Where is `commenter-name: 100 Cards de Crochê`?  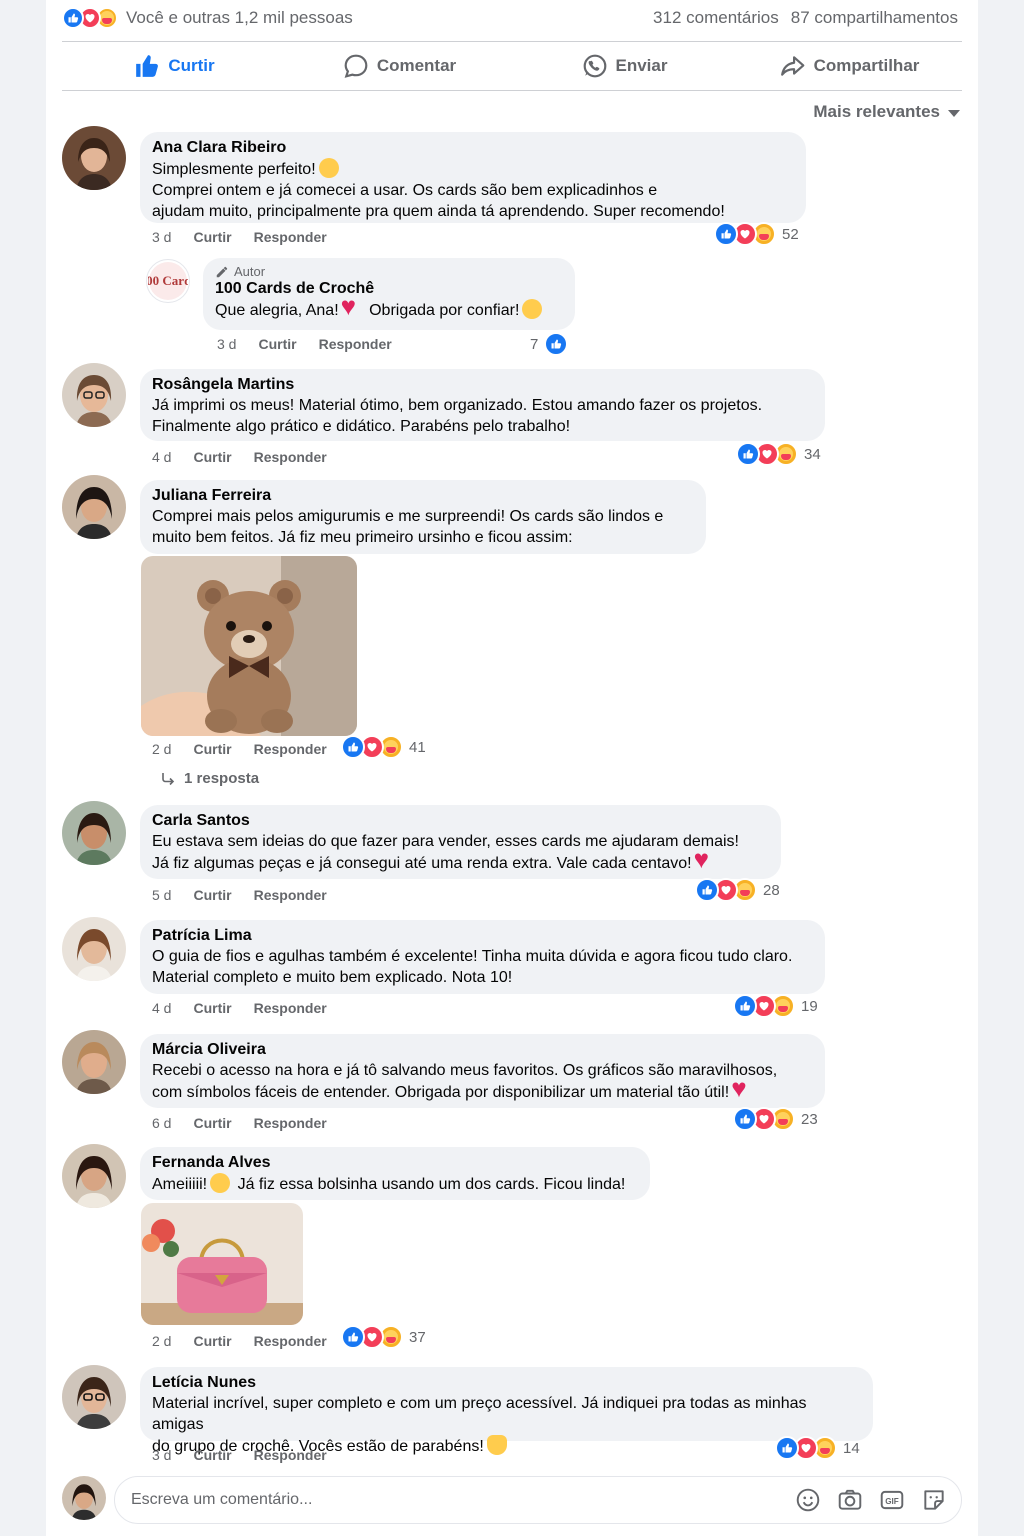 commenter-name: 100 Cards de Crochê is located at coordinates (389, 289).